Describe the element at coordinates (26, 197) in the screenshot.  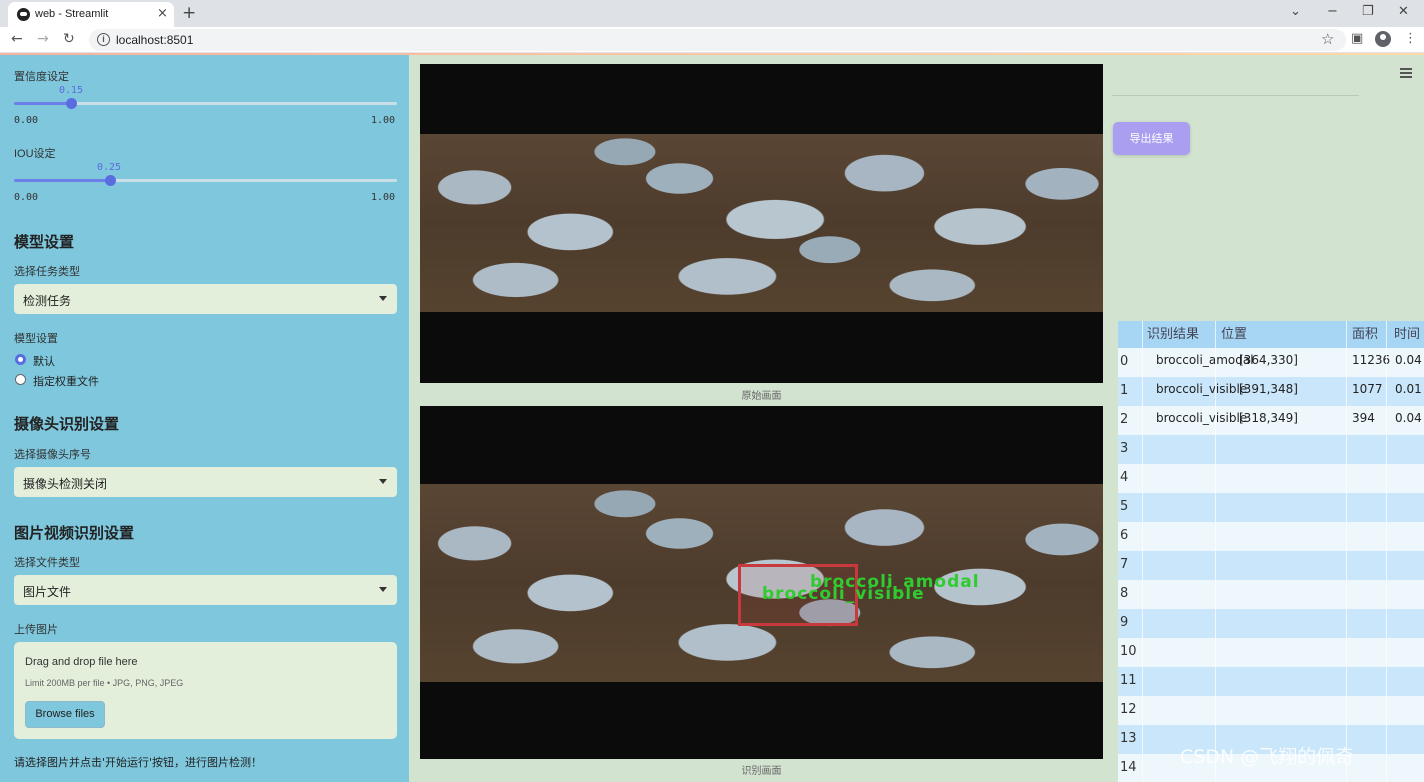
I see `iou-min: 0.00` at that location.